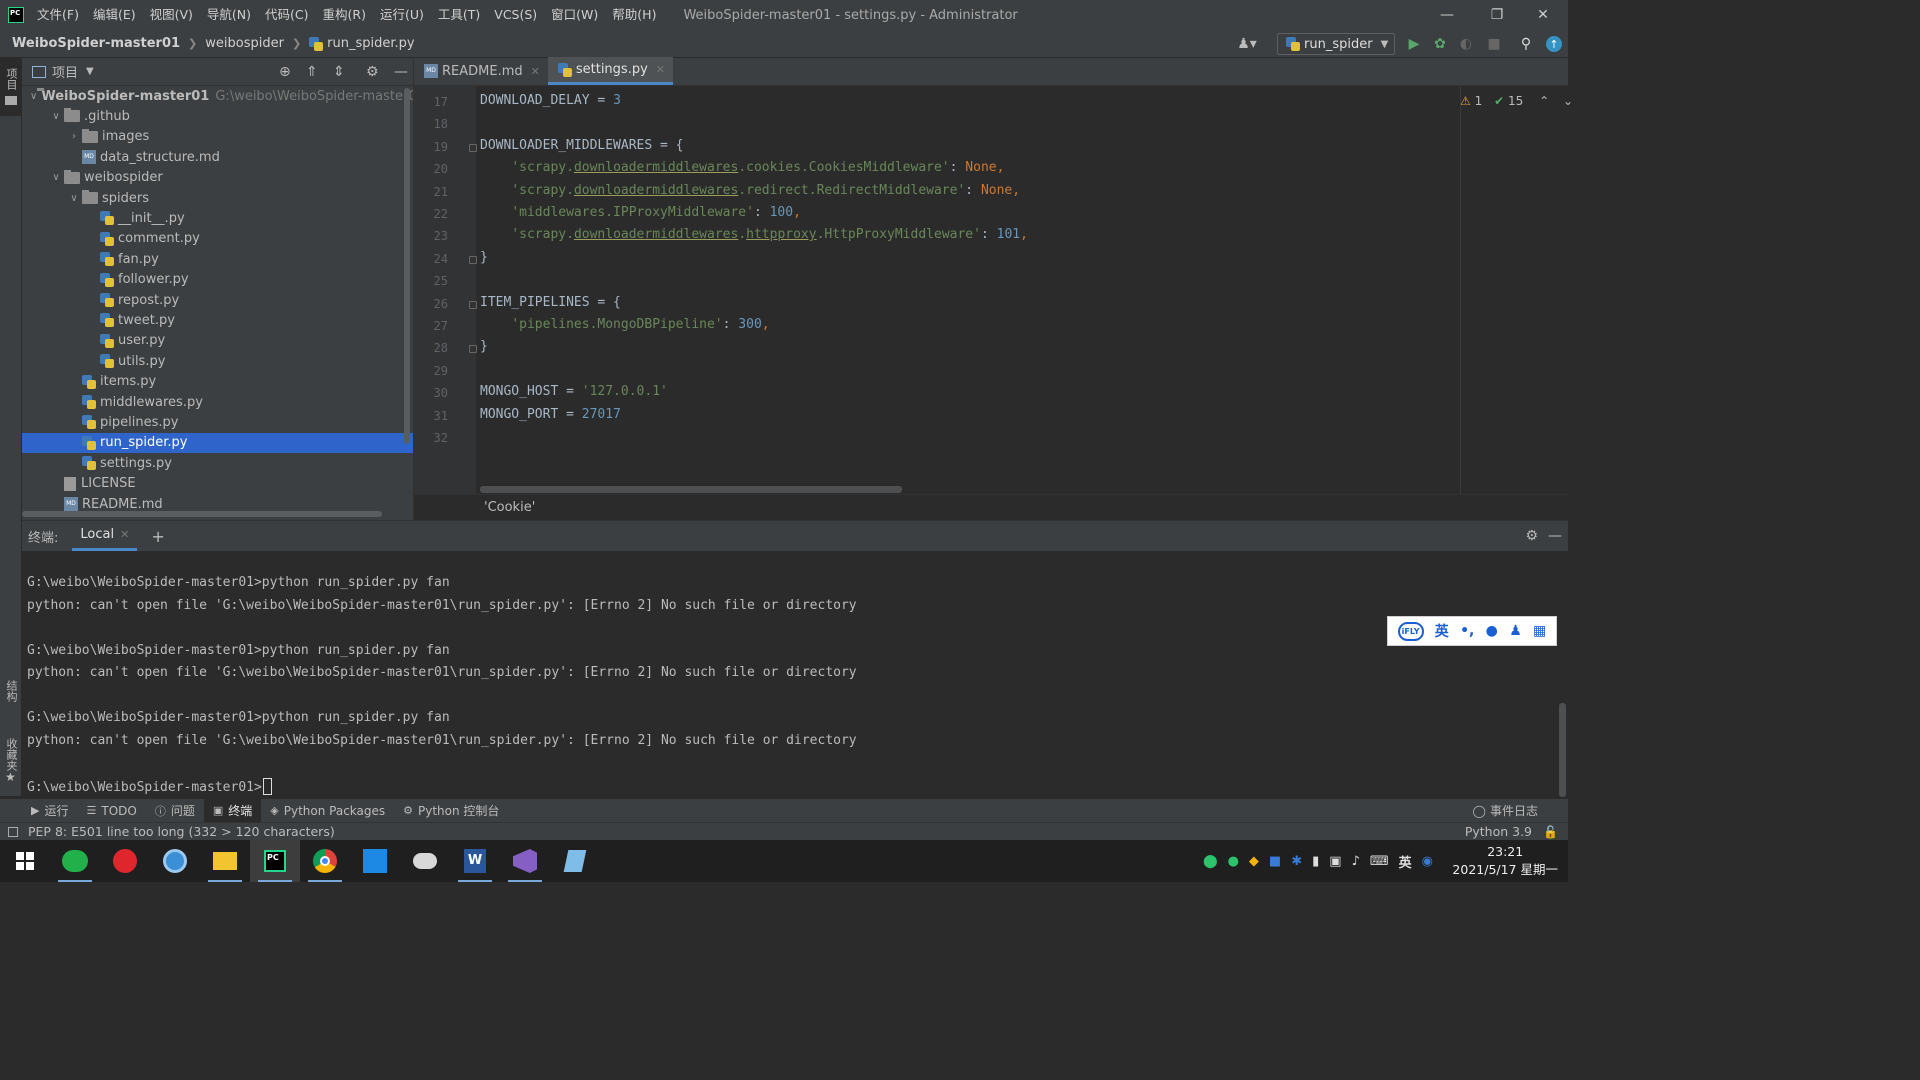  What do you see at coordinates (1472, 631) in the screenshot?
I see `ime-toolbar: iFLY 英 •, ● ♟ ▦` at bounding box center [1472, 631].